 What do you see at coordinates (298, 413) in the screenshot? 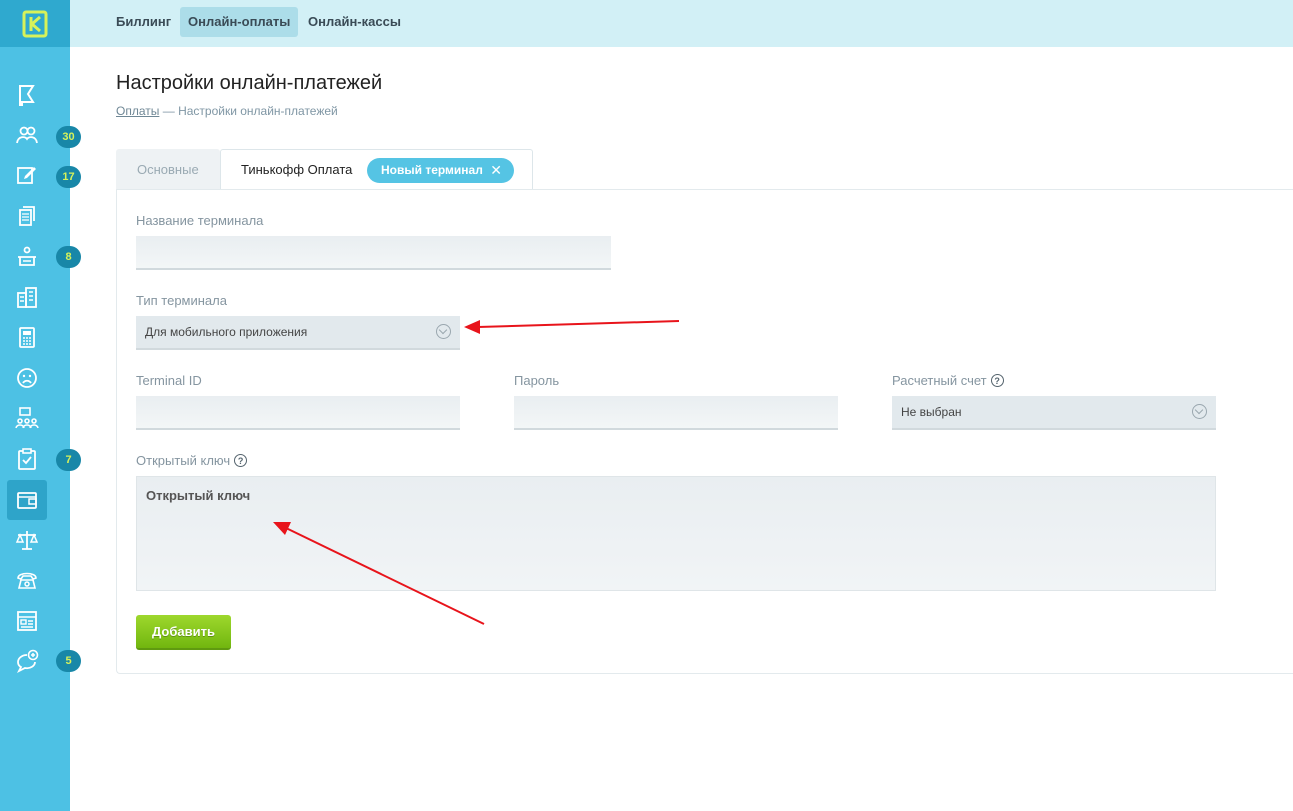
I see `terminal-id-input` at bounding box center [298, 413].